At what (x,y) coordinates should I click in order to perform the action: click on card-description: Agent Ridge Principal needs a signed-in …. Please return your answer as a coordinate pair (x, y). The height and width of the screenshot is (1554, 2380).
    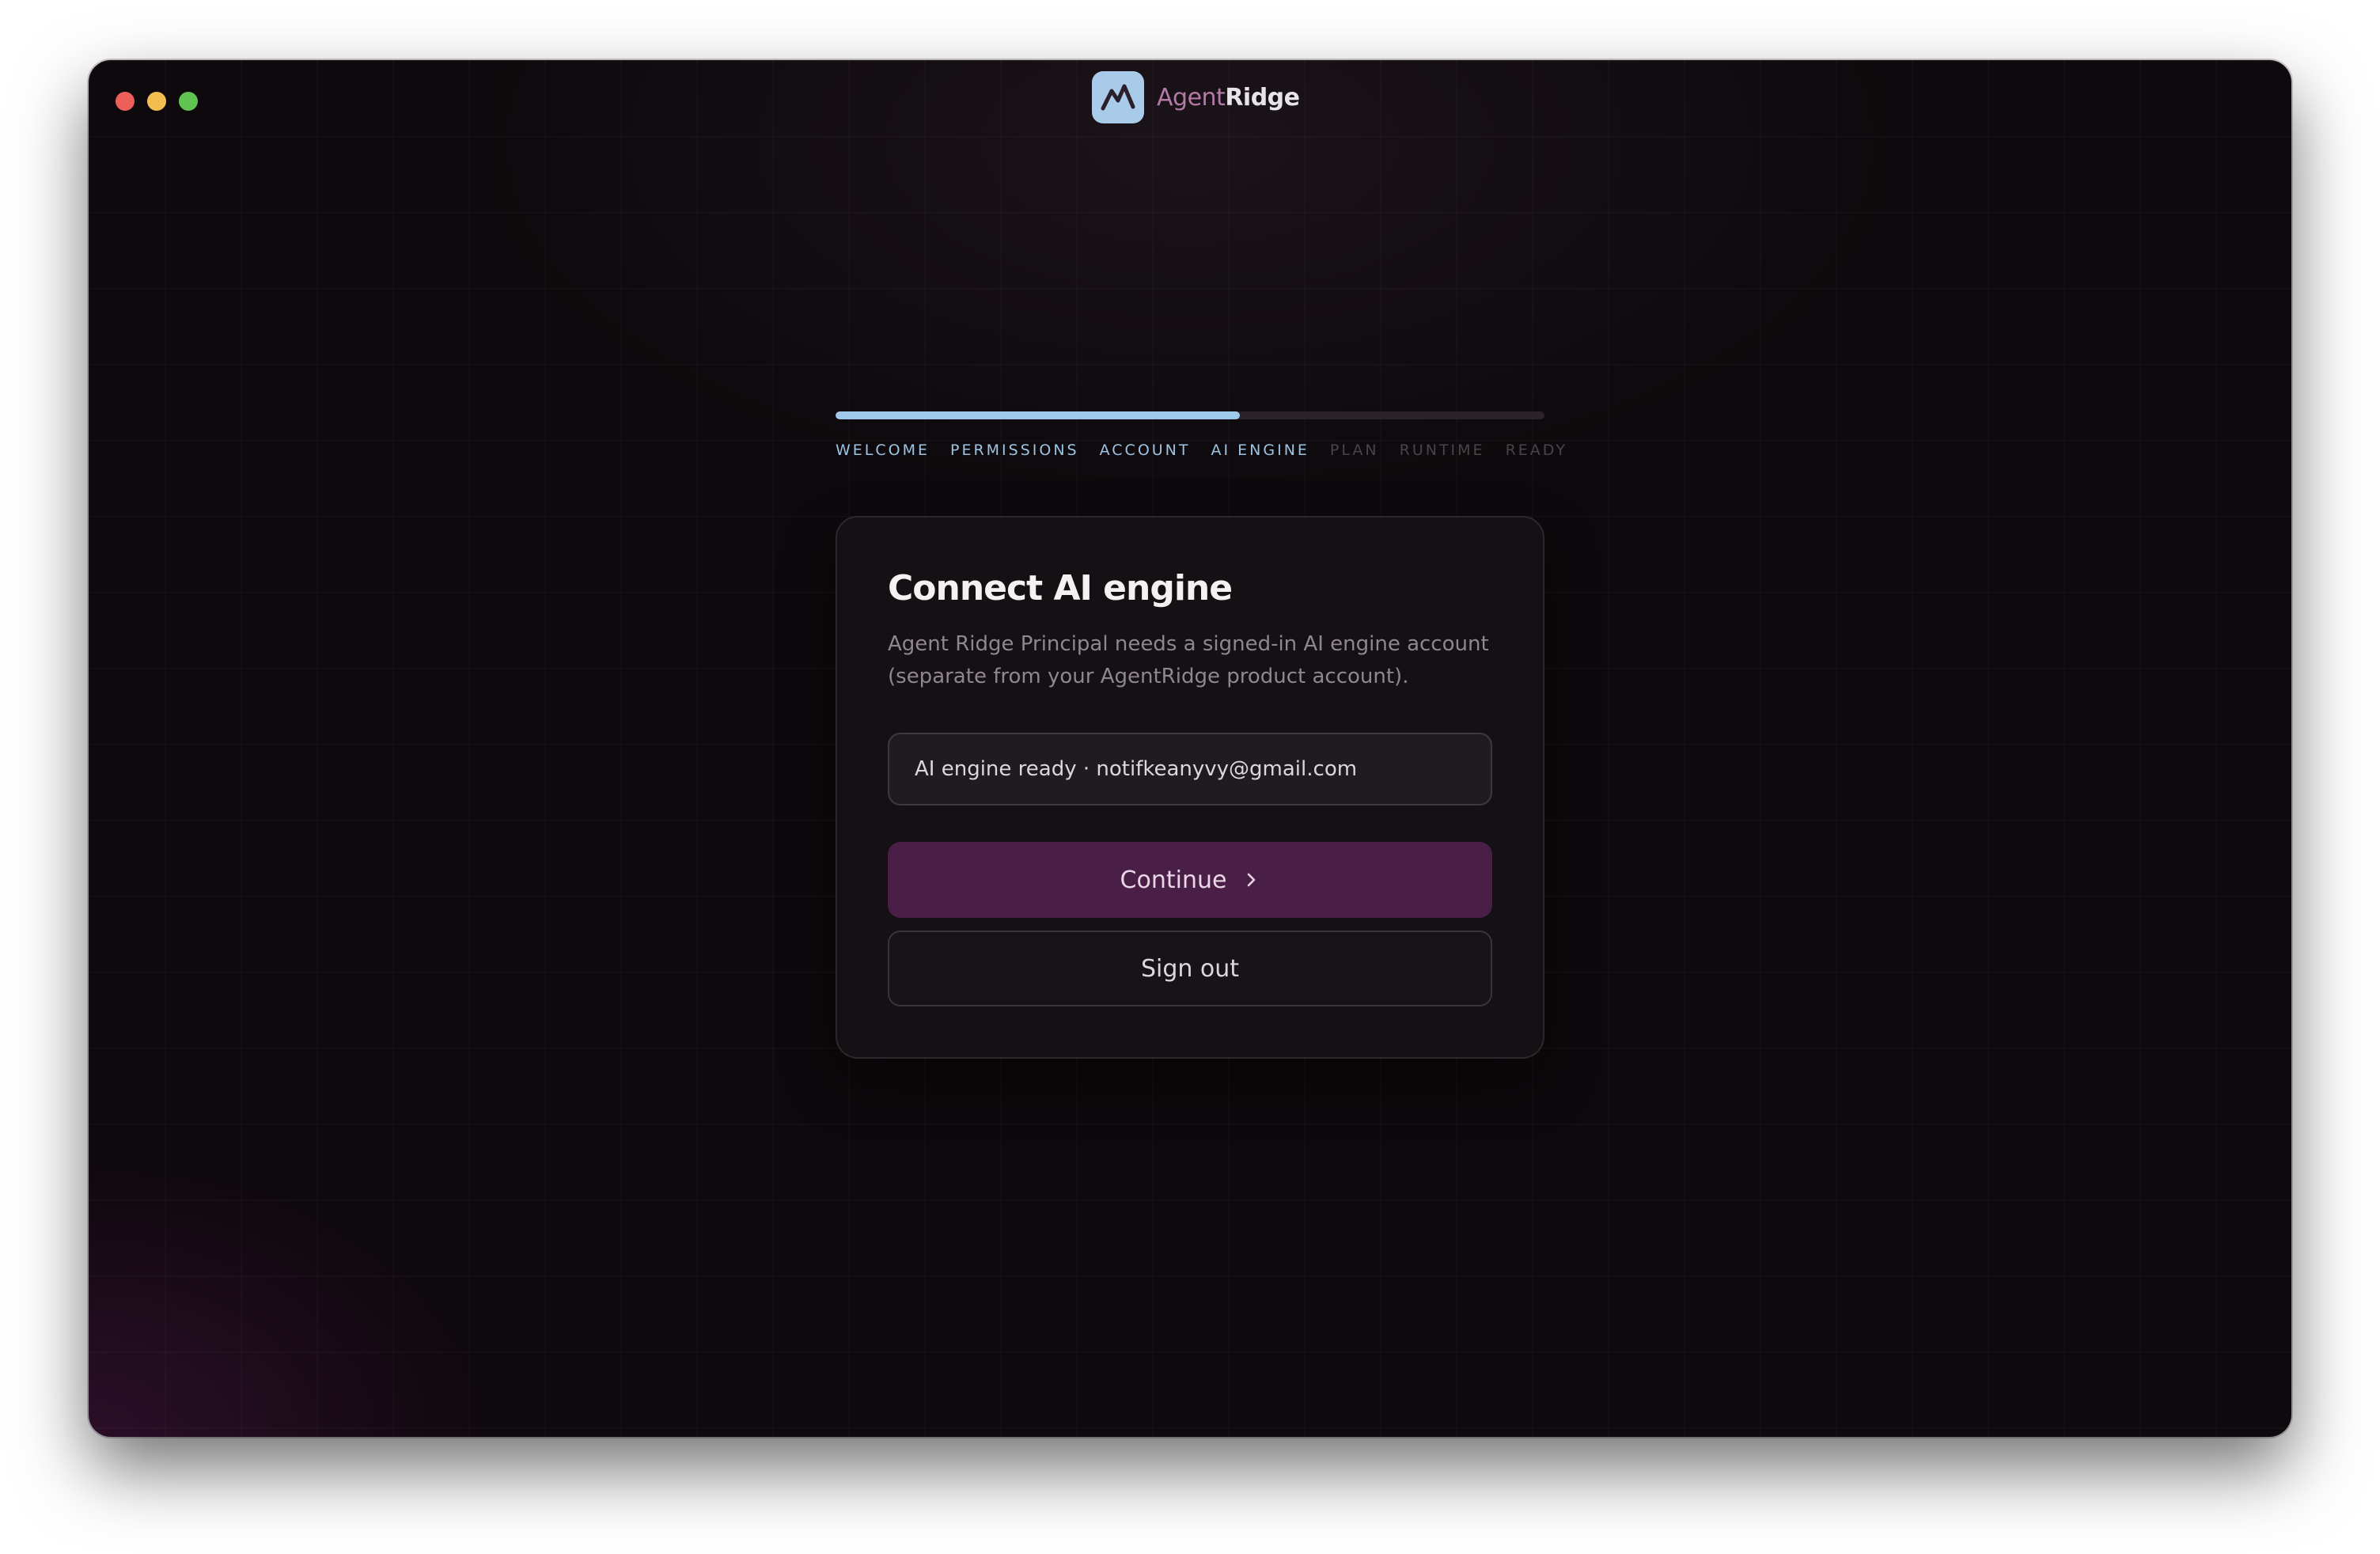
    Looking at the image, I should click on (1188, 660).